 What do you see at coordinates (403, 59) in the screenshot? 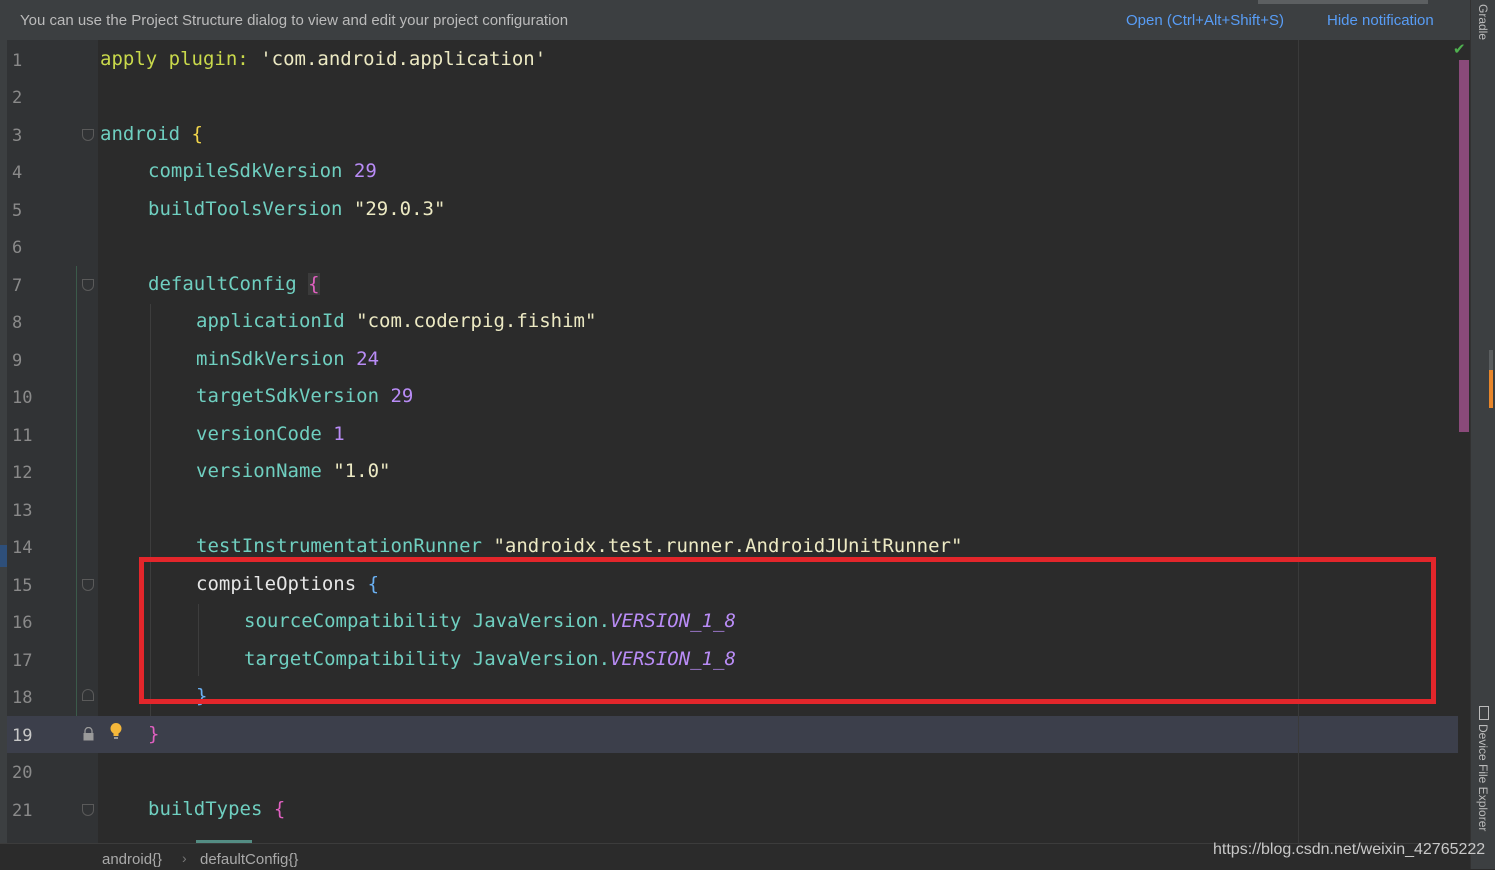
I see `code-string: 'com.android.application'` at bounding box center [403, 59].